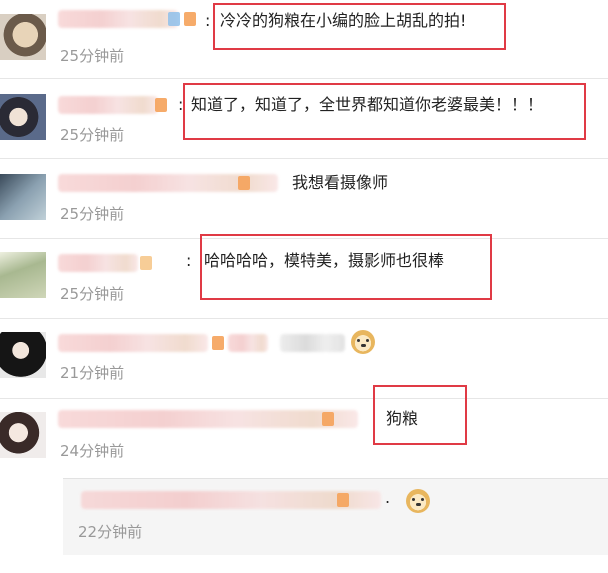 This screenshot has width=608, height=573. I want to click on comment-item: 21分钟前, so click(304, 358).